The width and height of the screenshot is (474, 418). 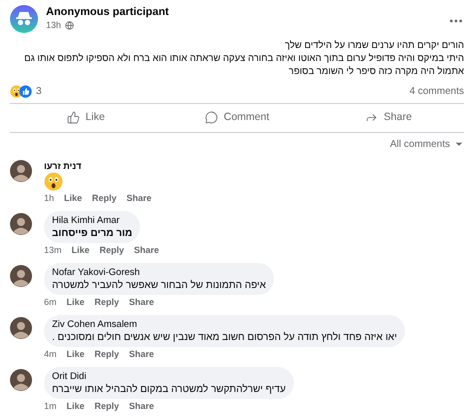 What do you see at coordinates (224, 337) in the screenshot?
I see `comment-text: יאו איזה פחד ולחץ תודה על הפרסום חשוב מאוד שנבין שיש אנשים חולים ומסוכנים .` at bounding box center [224, 337].